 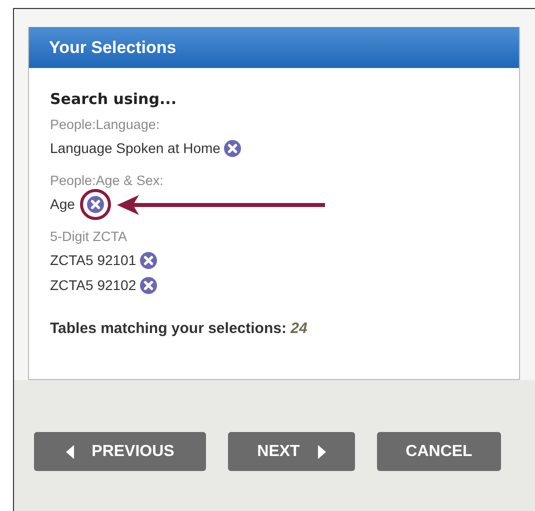 I want to click on selection-value: Language Spoken at Home, so click(x=135, y=148).